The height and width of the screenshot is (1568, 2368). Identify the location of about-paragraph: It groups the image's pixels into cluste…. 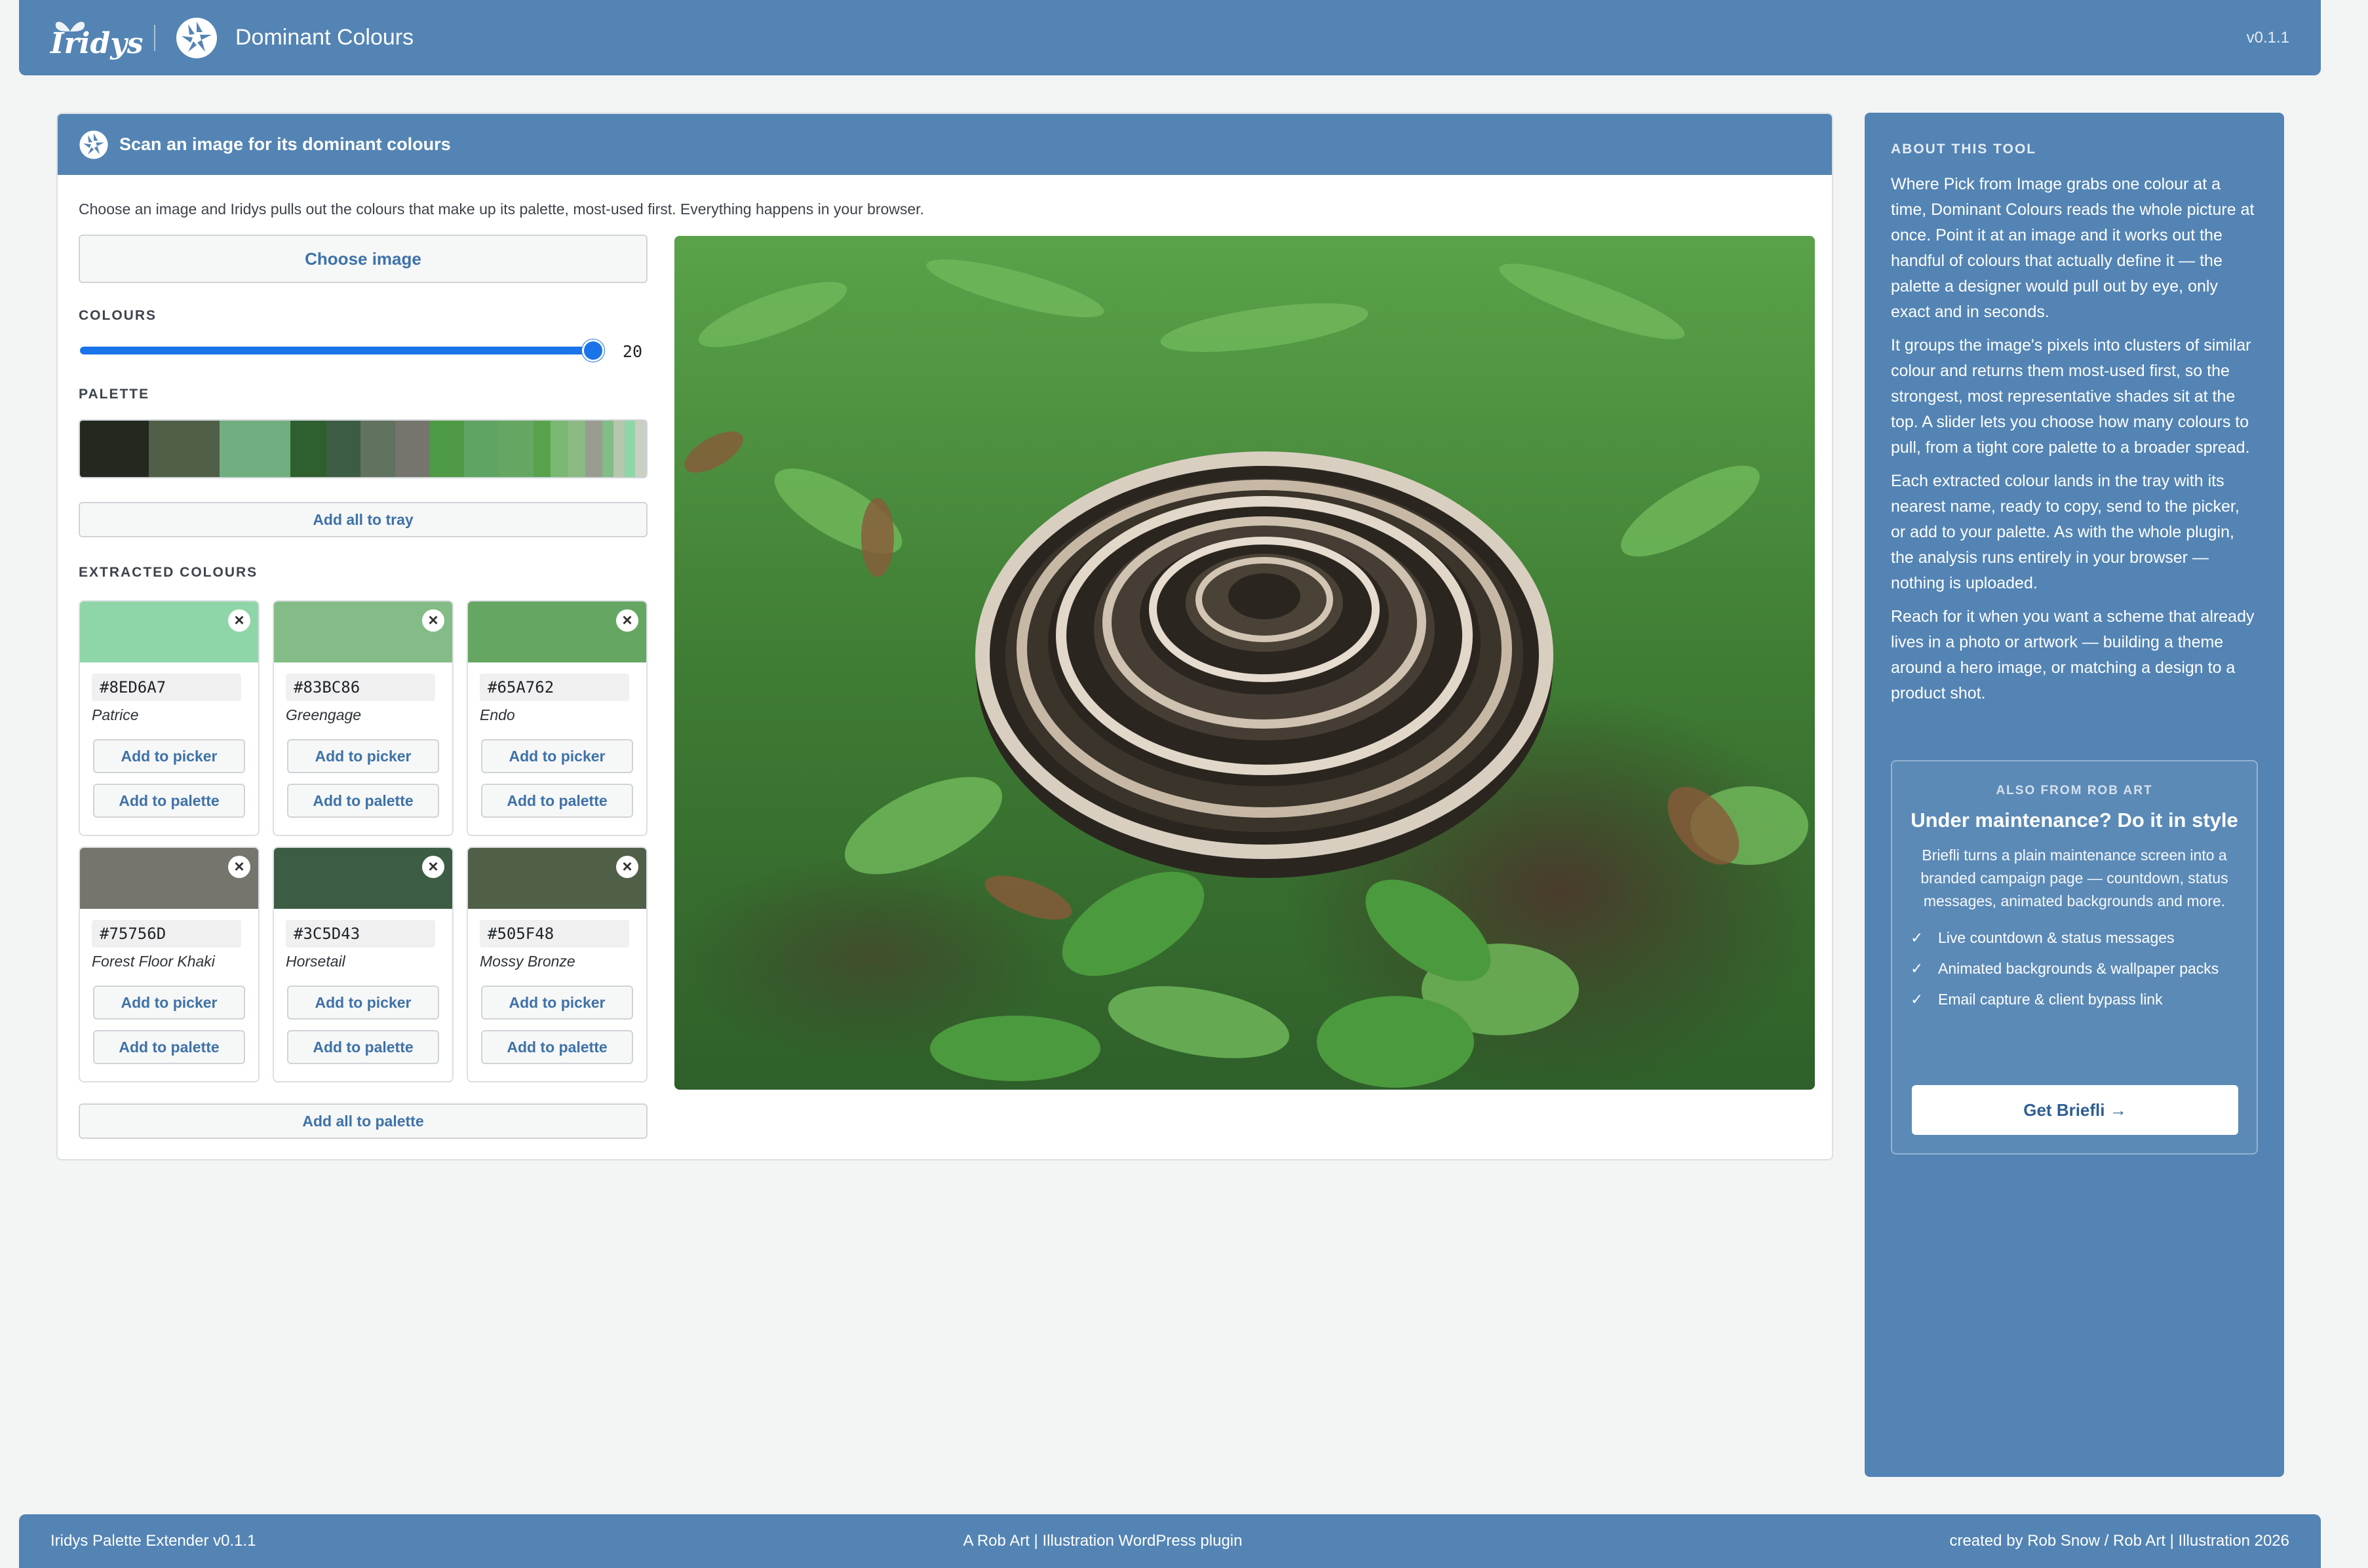
(2071, 396).